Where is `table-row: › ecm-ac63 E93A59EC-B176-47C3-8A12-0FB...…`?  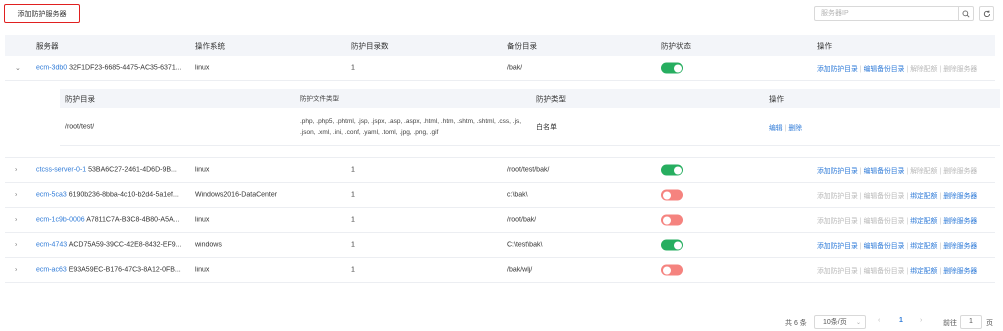 table-row: › ecm-ac63 E93A59EC-B176-47C3-8A12-0FB...… is located at coordinates (500, 270).